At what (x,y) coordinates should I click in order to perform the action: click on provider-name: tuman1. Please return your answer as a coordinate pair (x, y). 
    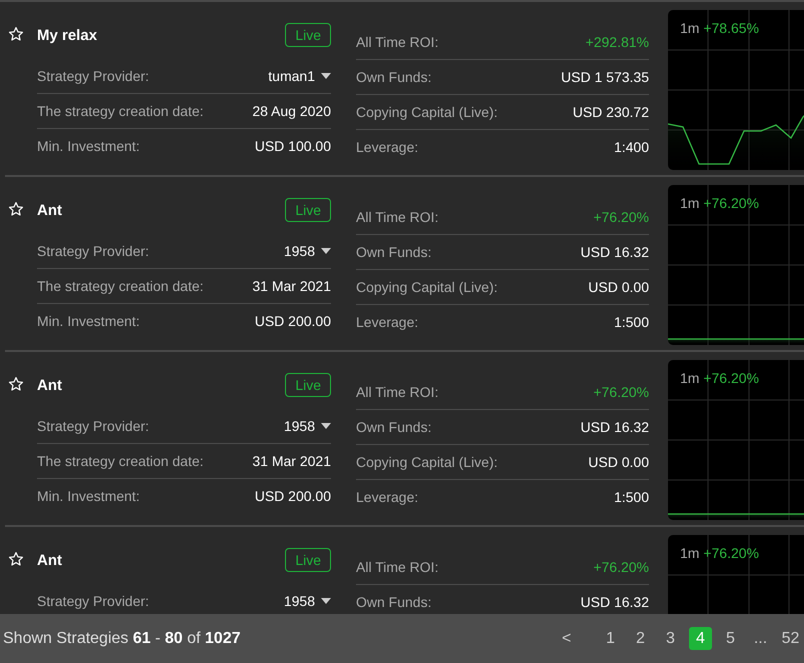
    Looking at the image, I should click on (291, 76).